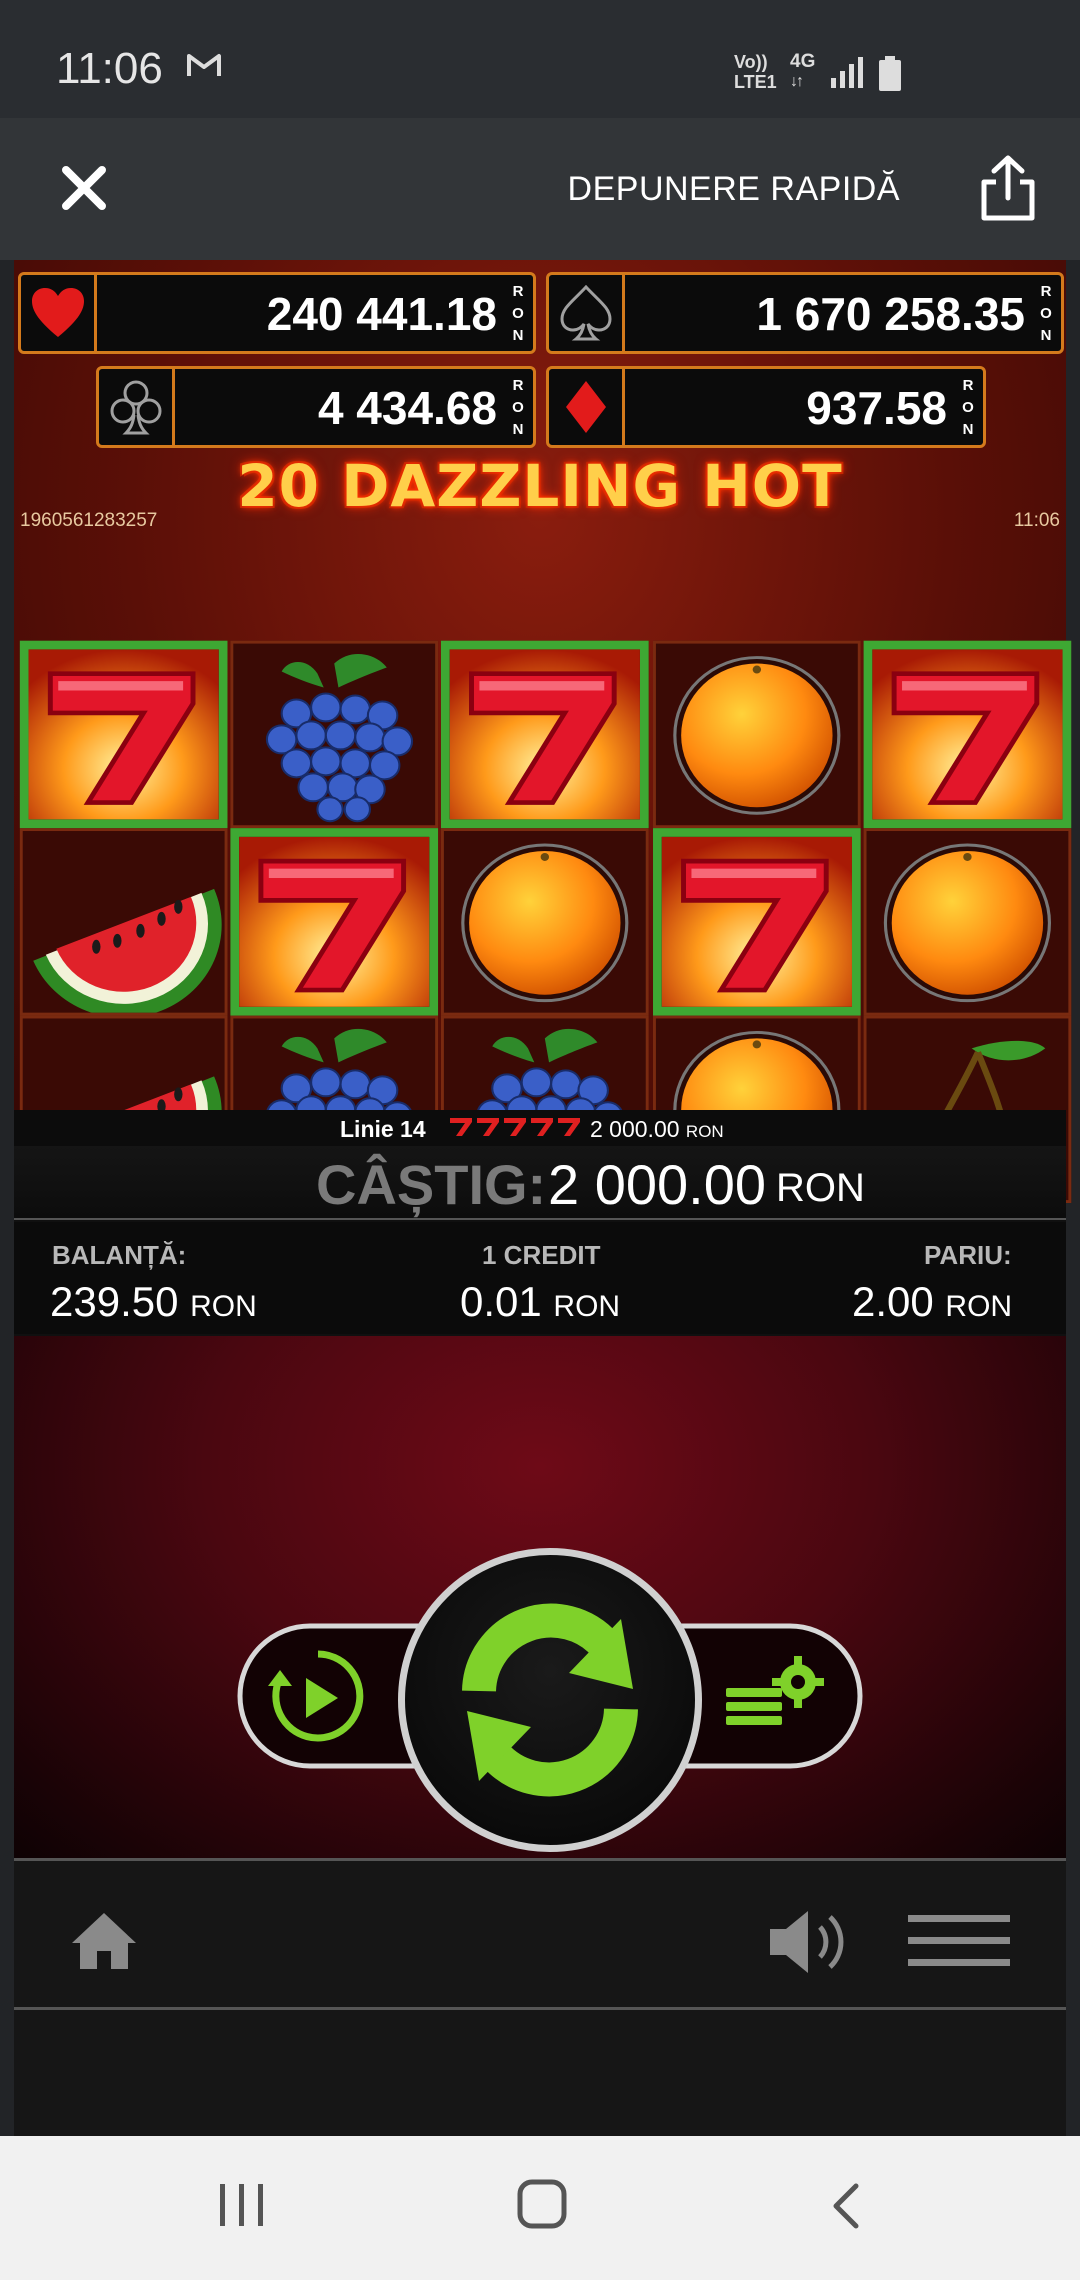  Describe the element at coordinates (890, 73) in the screenshot. I see `battery-icon` at that location.